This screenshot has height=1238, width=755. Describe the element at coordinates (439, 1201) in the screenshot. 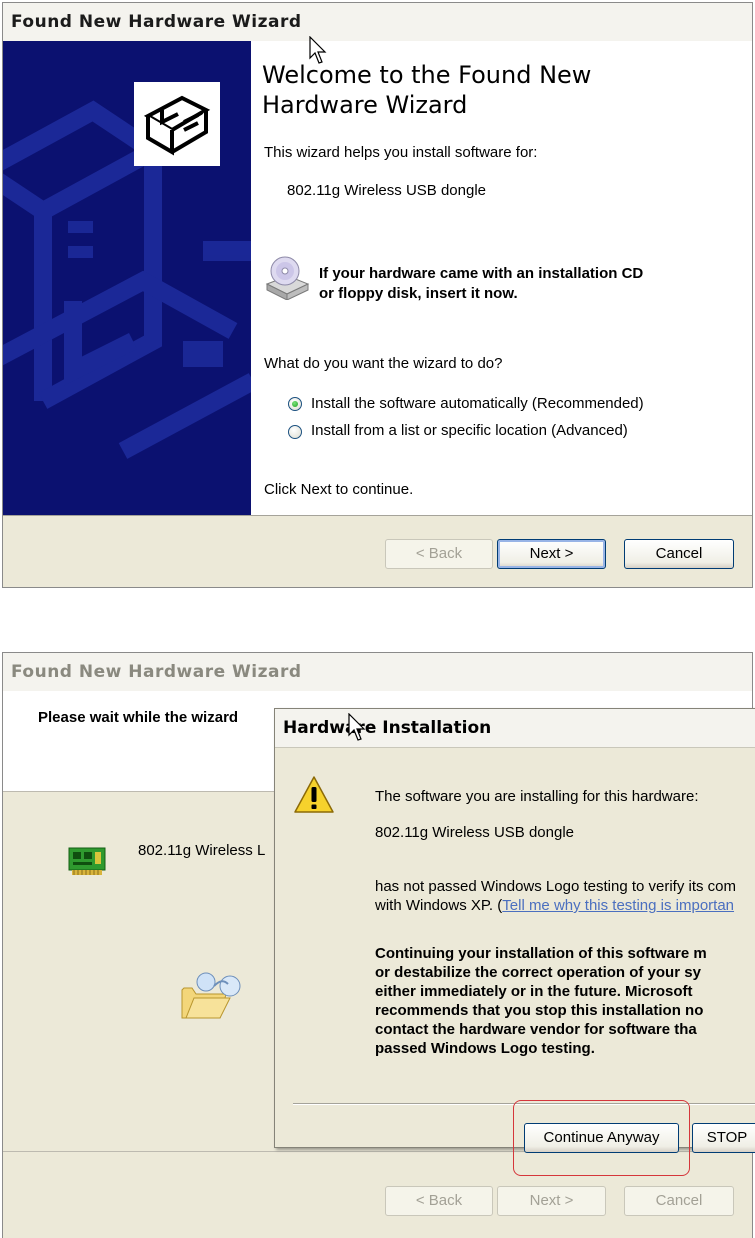

I see `wizard2-back-button: < Back` at that location.